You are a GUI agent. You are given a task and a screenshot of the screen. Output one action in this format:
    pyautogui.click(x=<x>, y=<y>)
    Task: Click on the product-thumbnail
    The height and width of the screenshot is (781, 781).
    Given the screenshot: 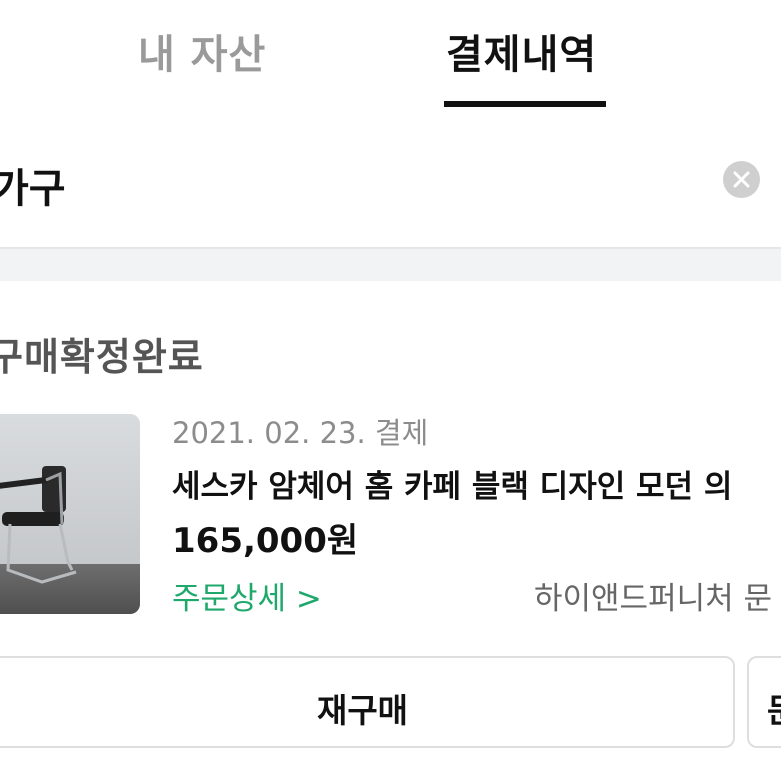 What is the action you would take?
    pyautogui.click(x=70, y=514)
    